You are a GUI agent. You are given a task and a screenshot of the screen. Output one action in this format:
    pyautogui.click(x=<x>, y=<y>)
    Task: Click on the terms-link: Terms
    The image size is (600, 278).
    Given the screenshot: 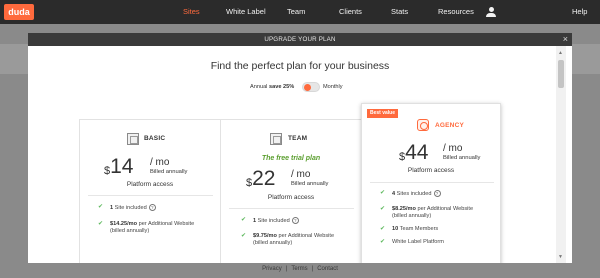 What is the action you would take?
    pyautogui.click(x=299, y=269)
    